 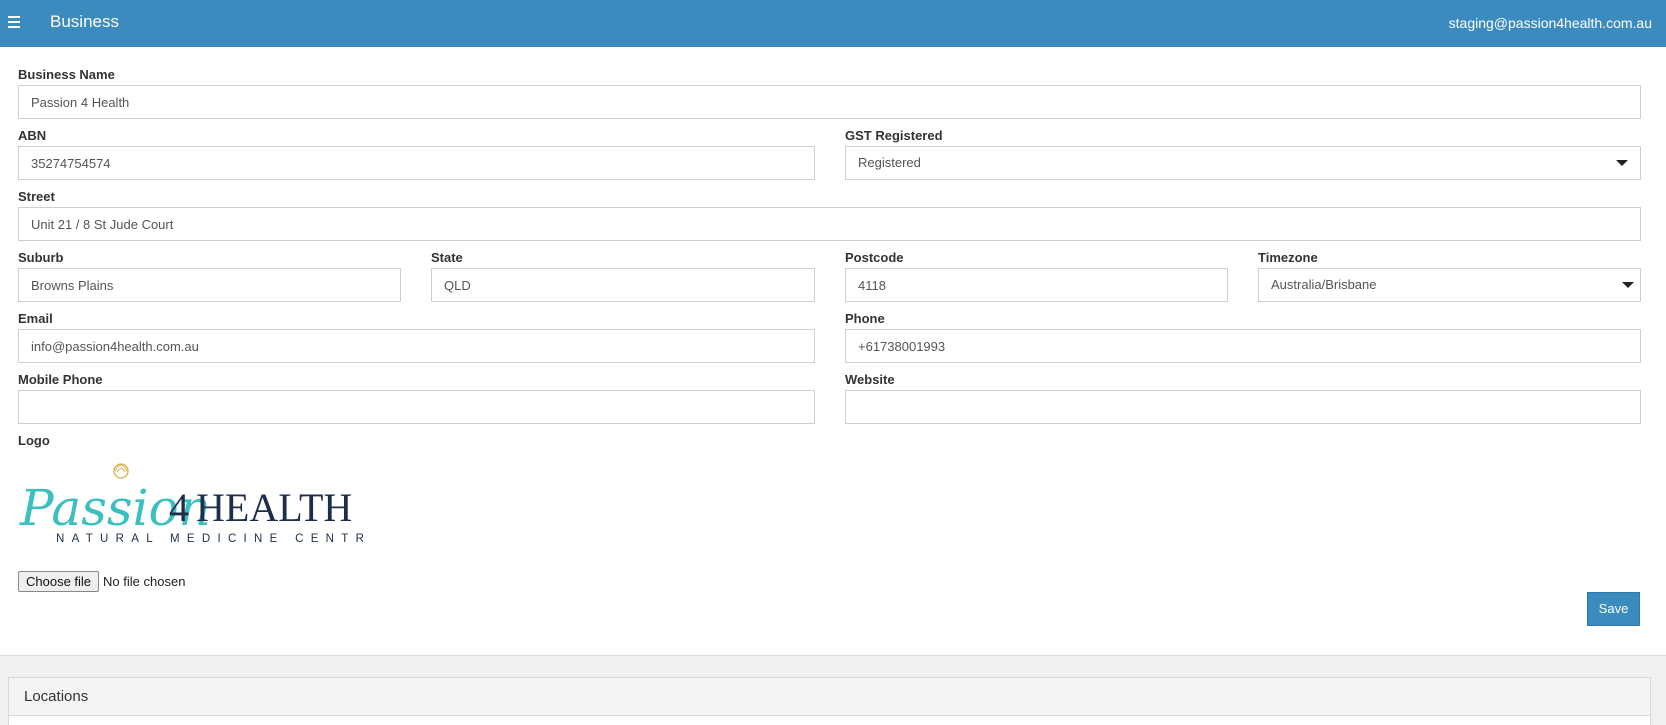 What do you see at coordinates (874, 257) in the screenshot?
I see `postcode-label: Postcode` at bounding box center [874, 257].